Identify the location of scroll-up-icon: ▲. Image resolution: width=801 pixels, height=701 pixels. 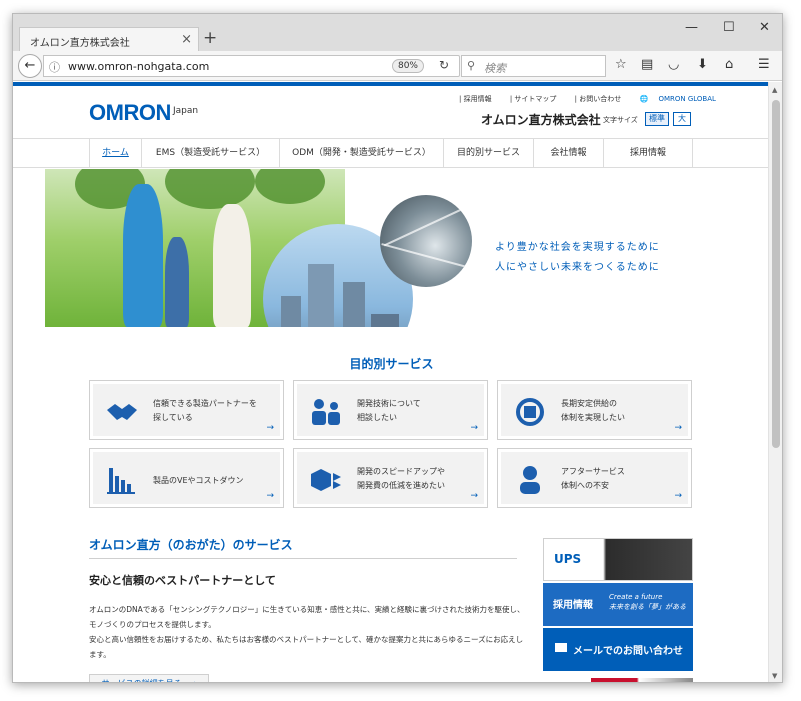
(774, 90).